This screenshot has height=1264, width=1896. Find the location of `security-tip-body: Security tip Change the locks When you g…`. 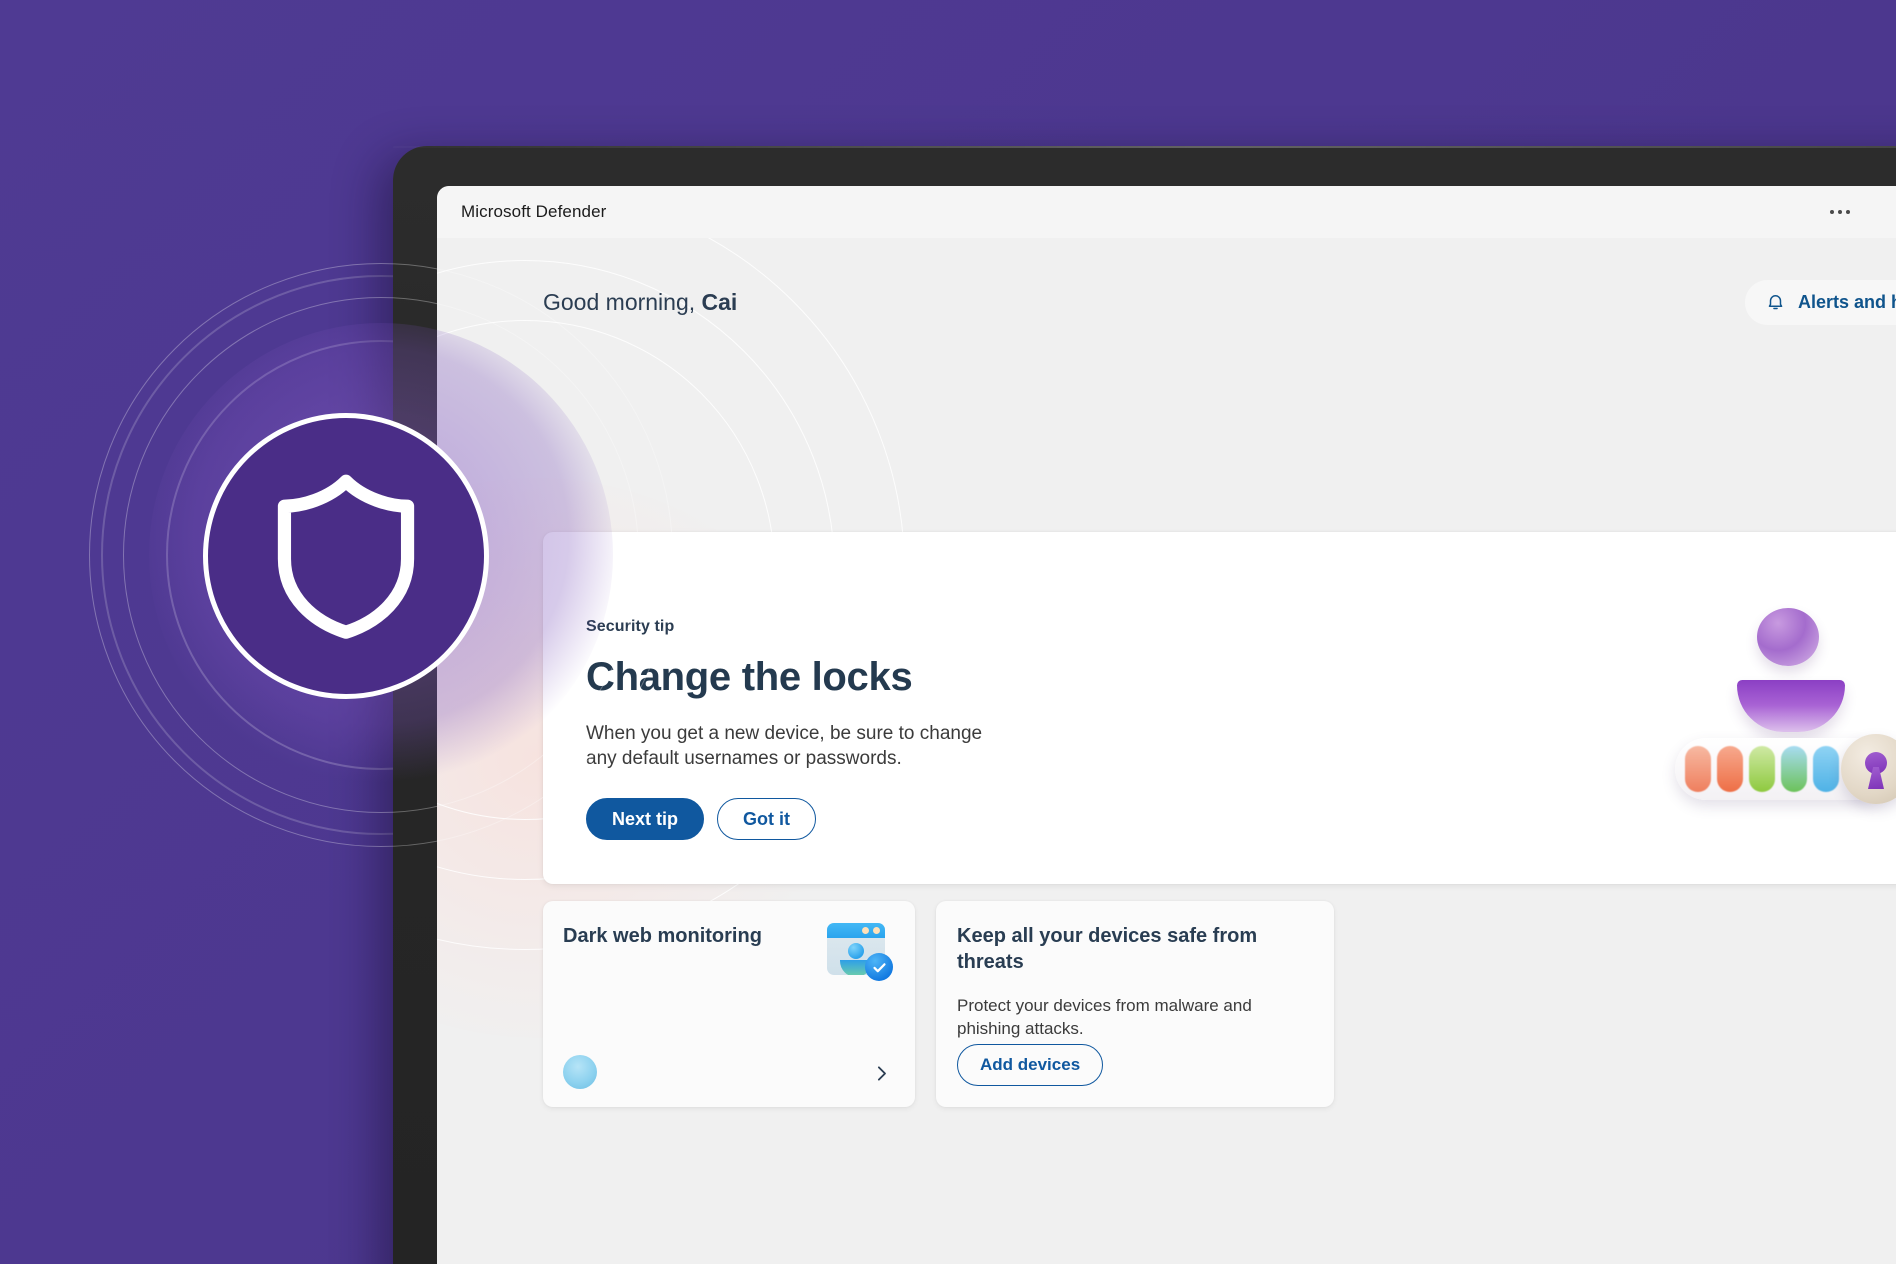

security-tip-body: Security tip Change the locks When you g… is located at coordinates (786, 729).